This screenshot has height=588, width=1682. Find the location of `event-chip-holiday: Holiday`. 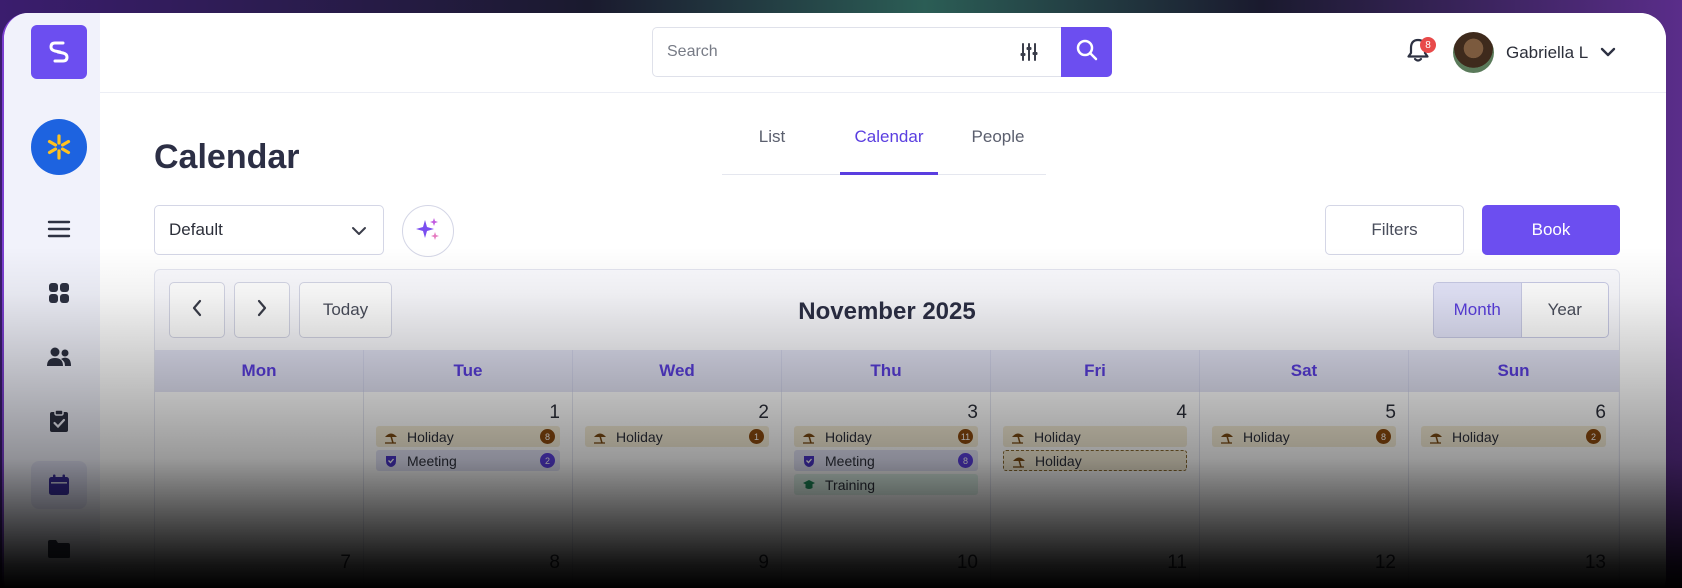

event-chip-holiday: Holiday is located at coordinates (1095, 436).